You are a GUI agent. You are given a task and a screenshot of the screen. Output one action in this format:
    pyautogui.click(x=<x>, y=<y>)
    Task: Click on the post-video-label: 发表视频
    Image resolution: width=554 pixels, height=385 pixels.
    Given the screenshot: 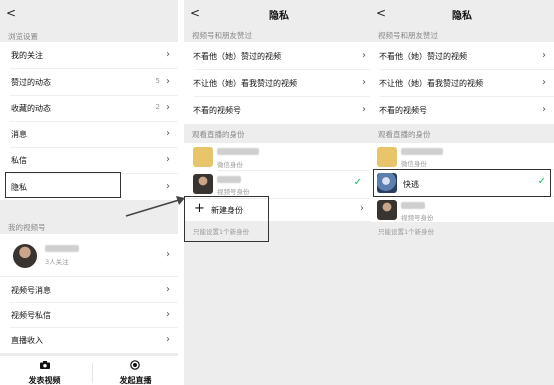 What is the action you would take?
    pyautogui.click(x=44, y=380)
    